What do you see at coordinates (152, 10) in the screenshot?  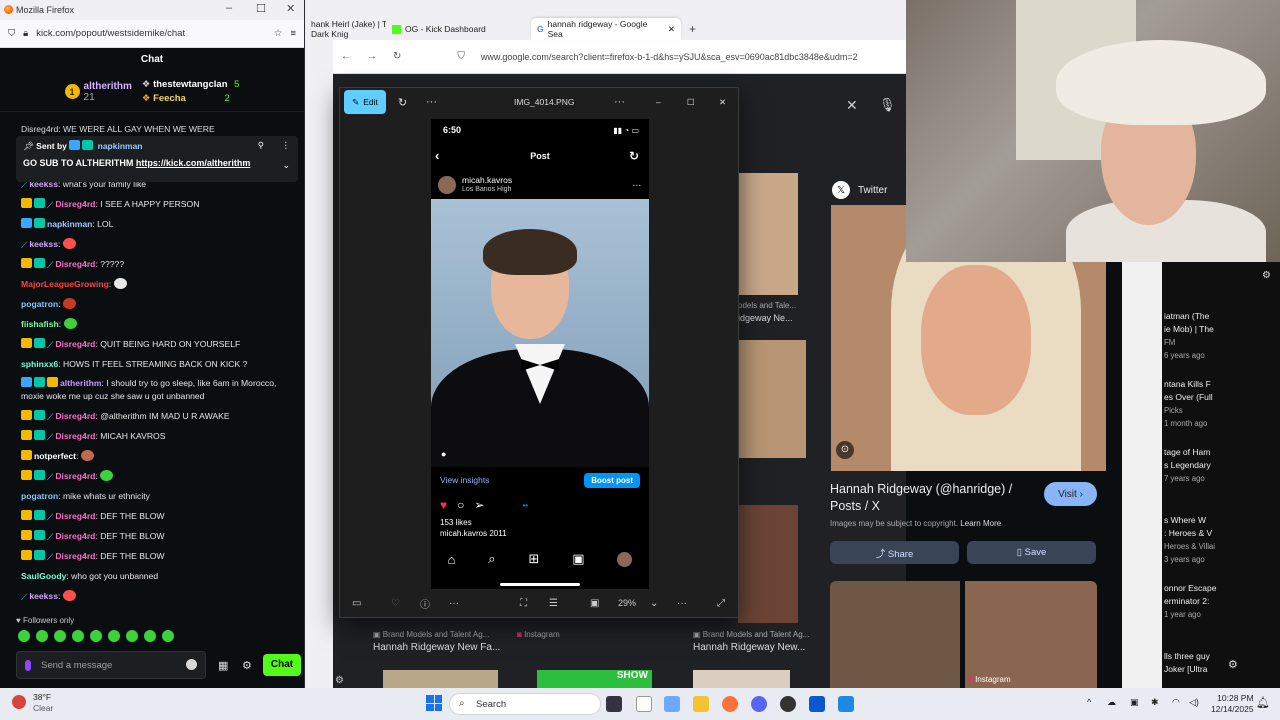 I see `chat-window-titlebar: Mozilla Firefox – ☐ ✕` at bounding box center [152, 10].